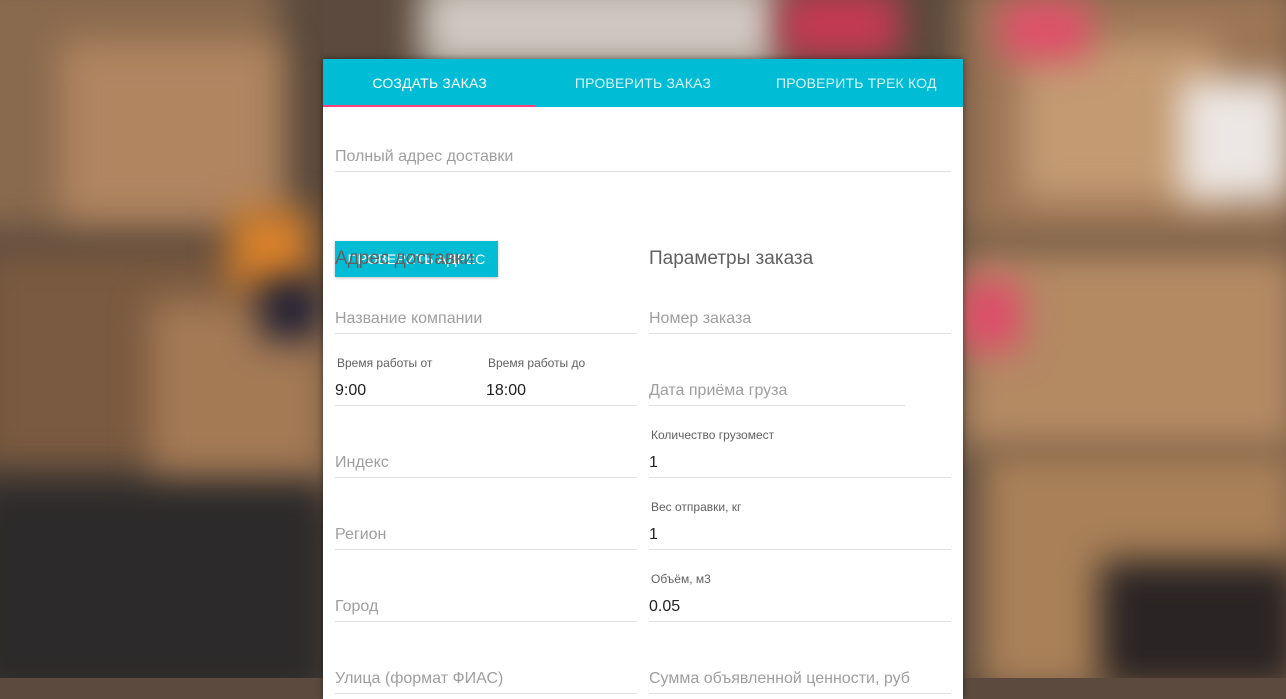 Image resolution: width=1286 pixels, height=699 pixels. I want to click on declared-value-input: Сумма объявленной ценности, руб, so click(800, 678).